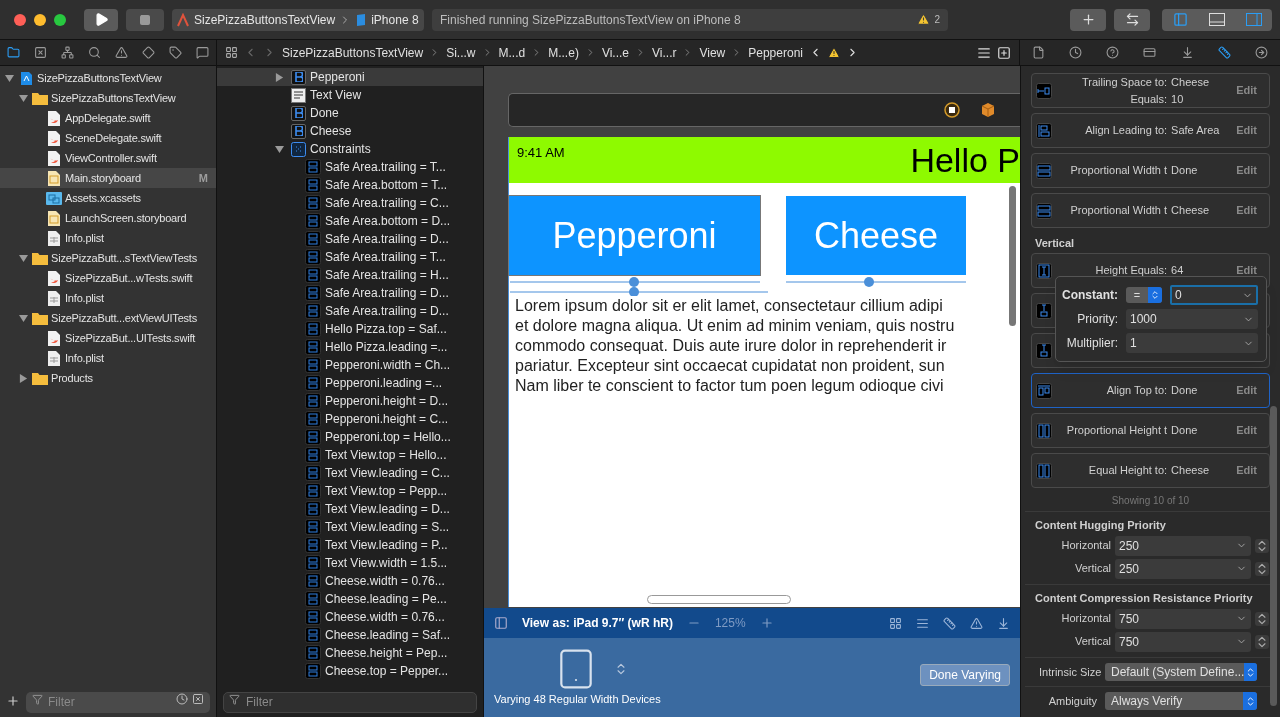  I want to click on file-tree-item: Assets.xcassets, so click(108, 198).